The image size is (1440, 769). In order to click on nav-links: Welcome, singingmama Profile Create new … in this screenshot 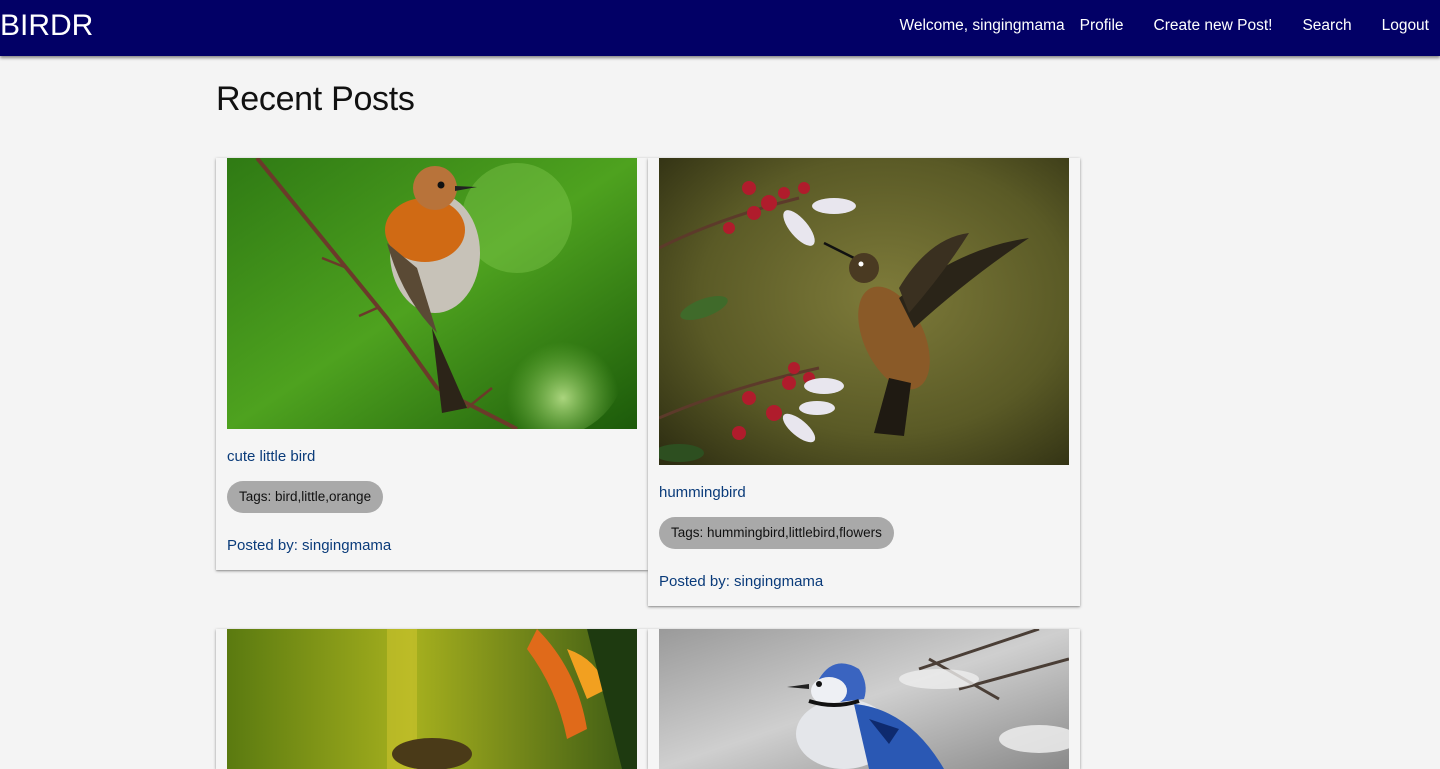, I will do `click(1164, 26)`.